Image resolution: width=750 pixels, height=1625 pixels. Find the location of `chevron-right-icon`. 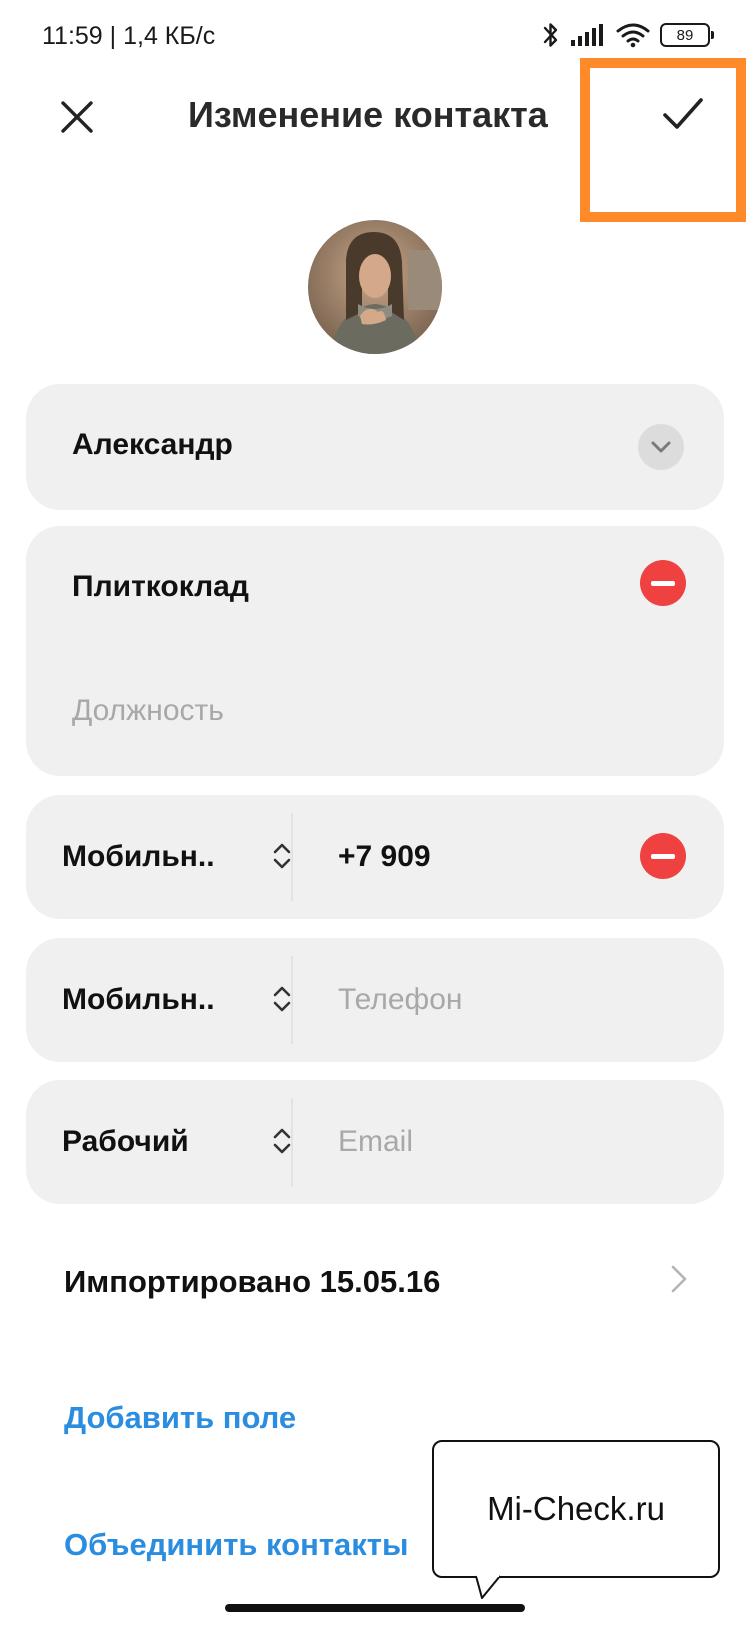

chevron-right-icon is located at coordinates (679, 1279).